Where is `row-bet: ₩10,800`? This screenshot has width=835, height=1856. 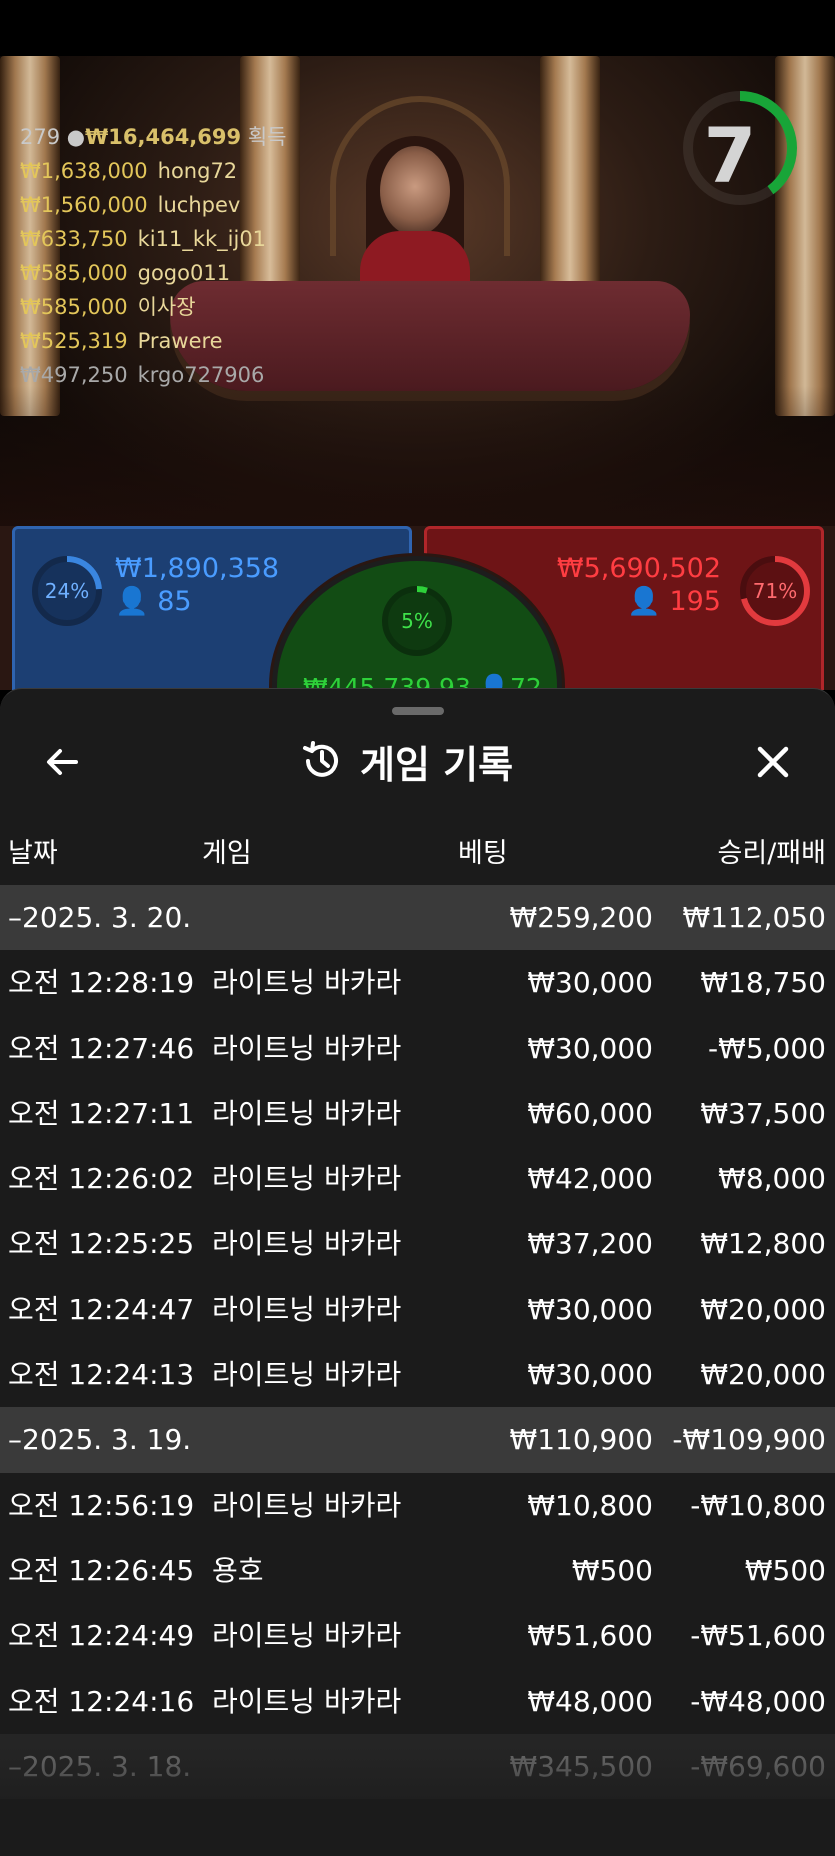
row-bet: ₩10,800 is located at coordinates (590, 1505).